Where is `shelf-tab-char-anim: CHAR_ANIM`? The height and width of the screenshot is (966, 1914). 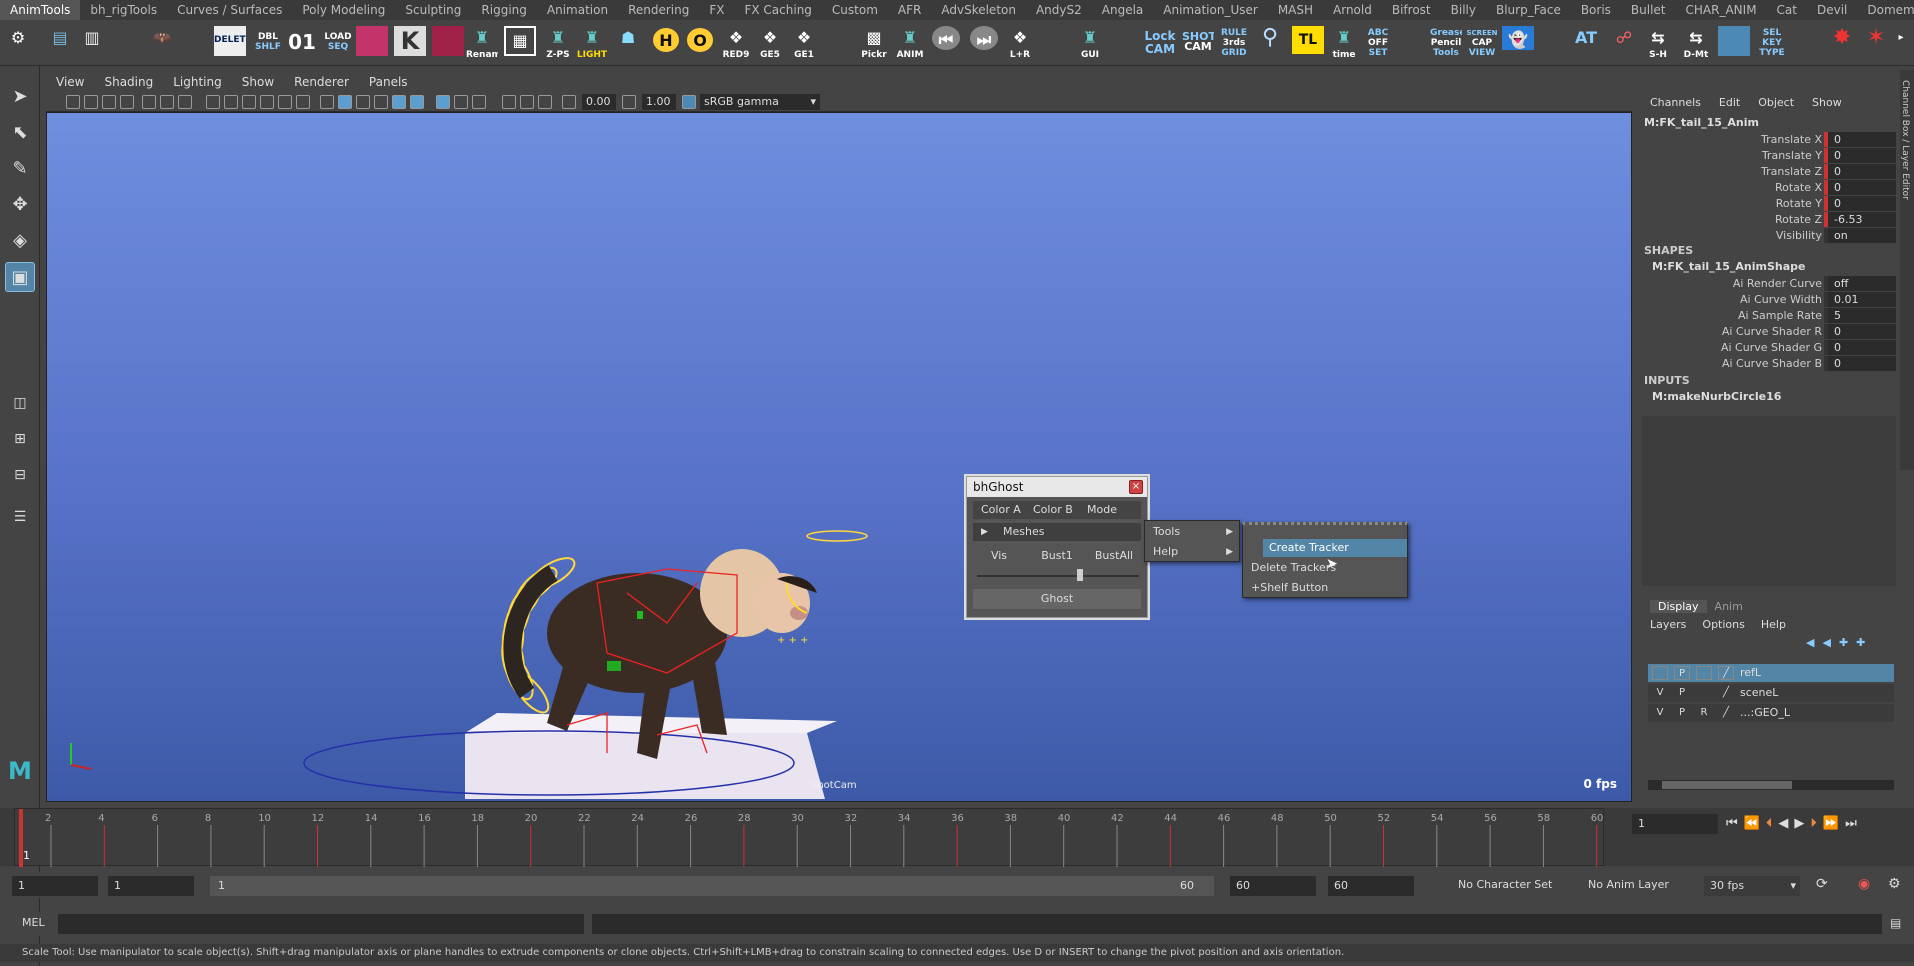
shelf-tab-char-anim: CHAR_ANIM is located at coordinates (1721, 10).